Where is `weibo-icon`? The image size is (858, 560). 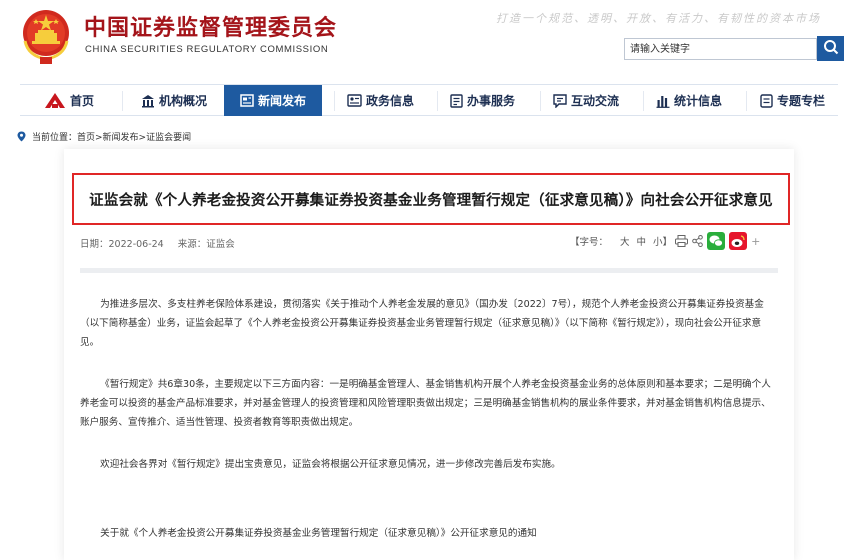
weibo-icon is located at coordinates (738, 241).